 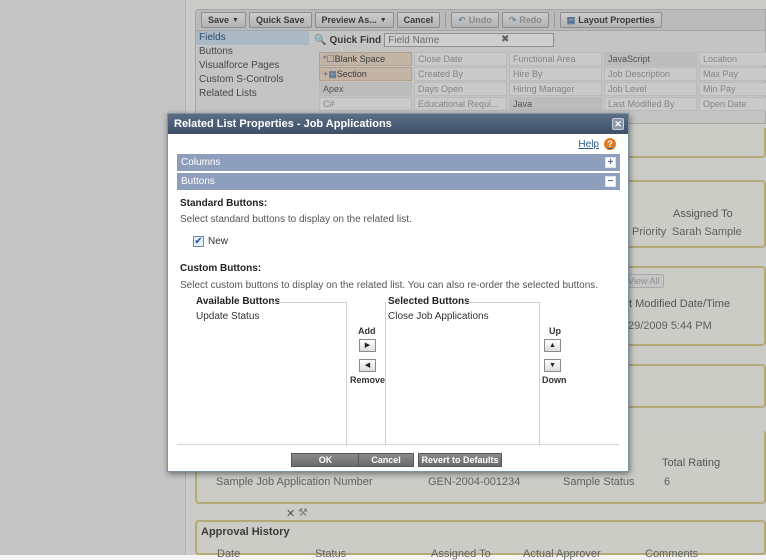 I want to click on remove-label: Remove, so click(x=368, y=380).